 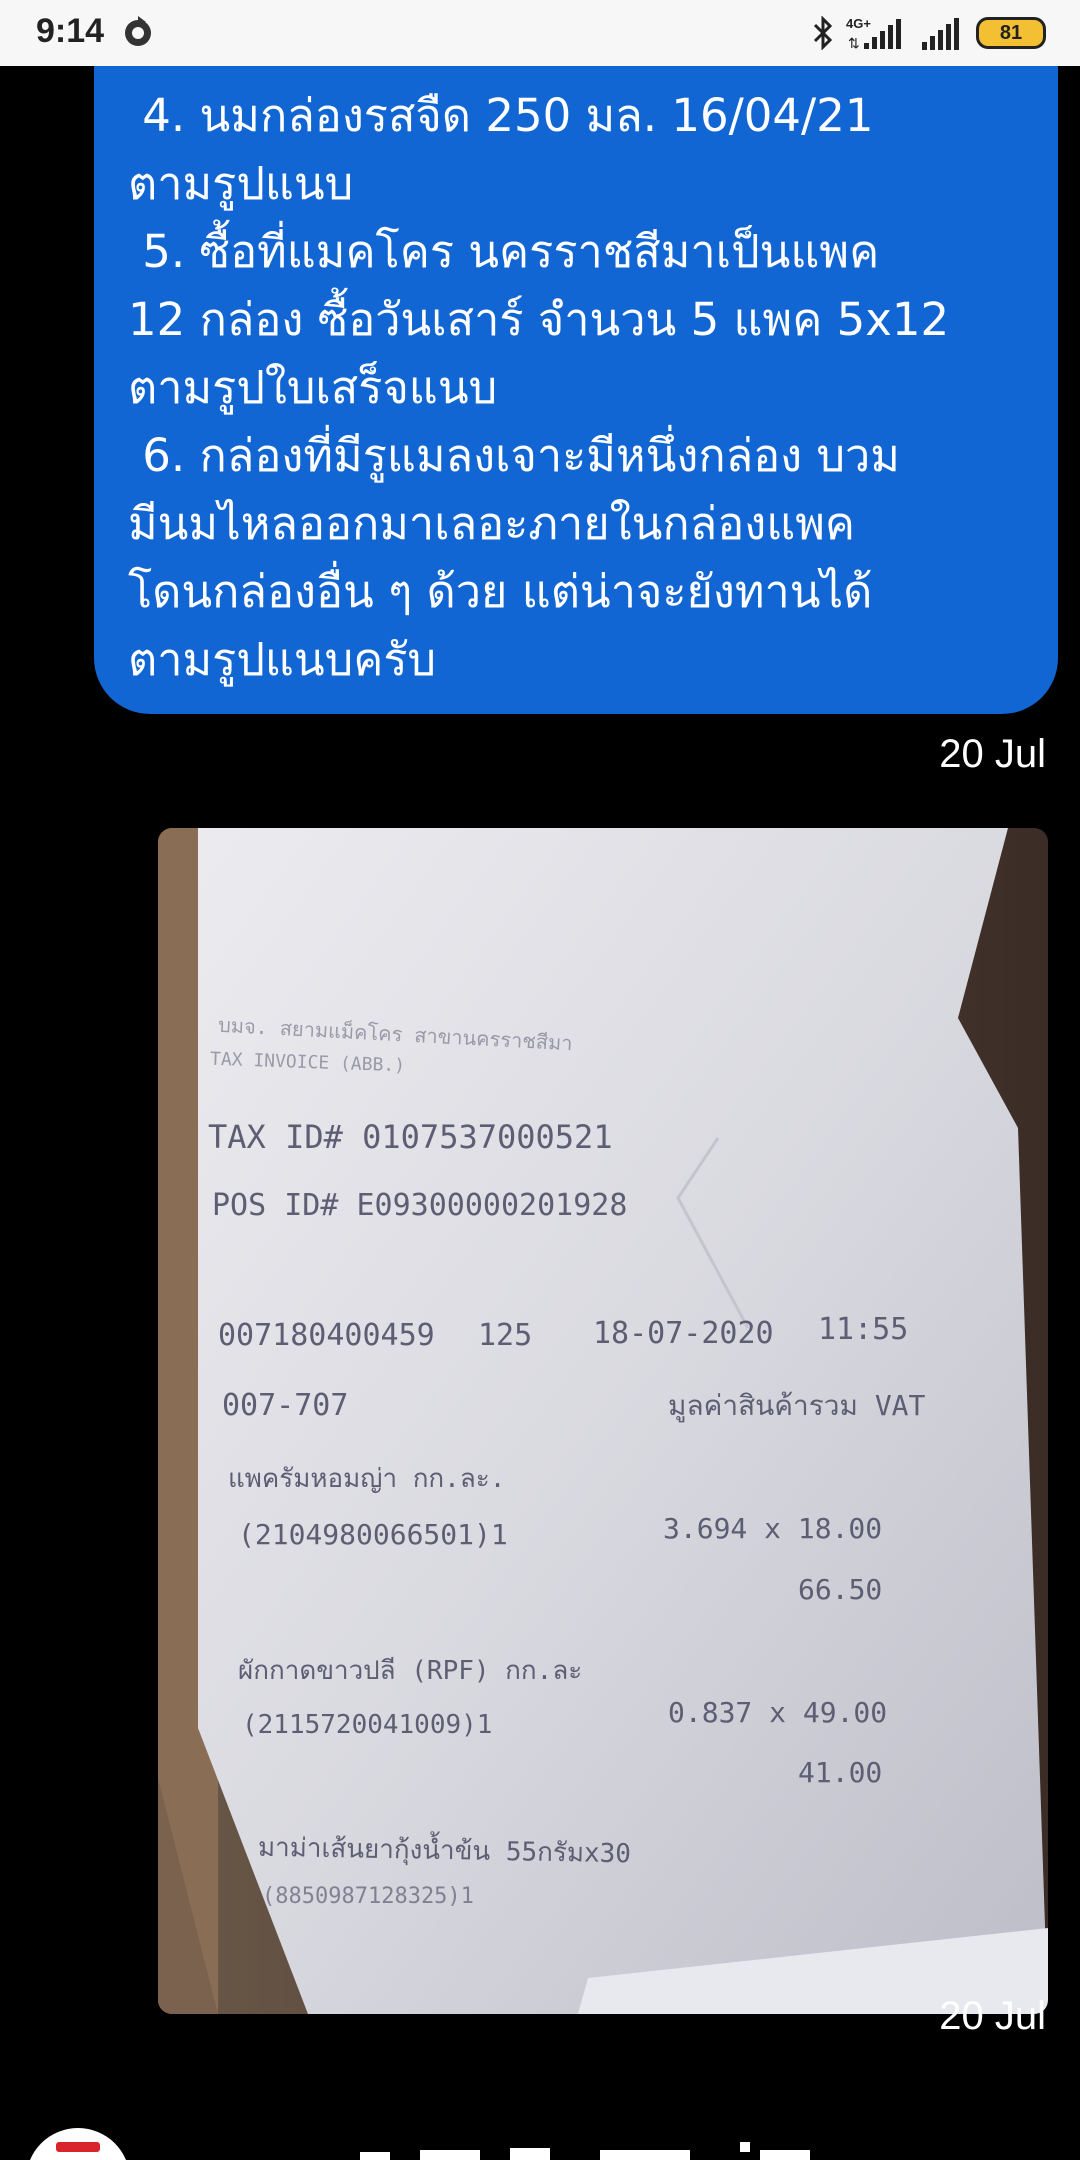 I want to click on message-line: 5. ซื้อที่แมคโคร นครราชสีมาเป็นแพค, so click(x=504, y=251).